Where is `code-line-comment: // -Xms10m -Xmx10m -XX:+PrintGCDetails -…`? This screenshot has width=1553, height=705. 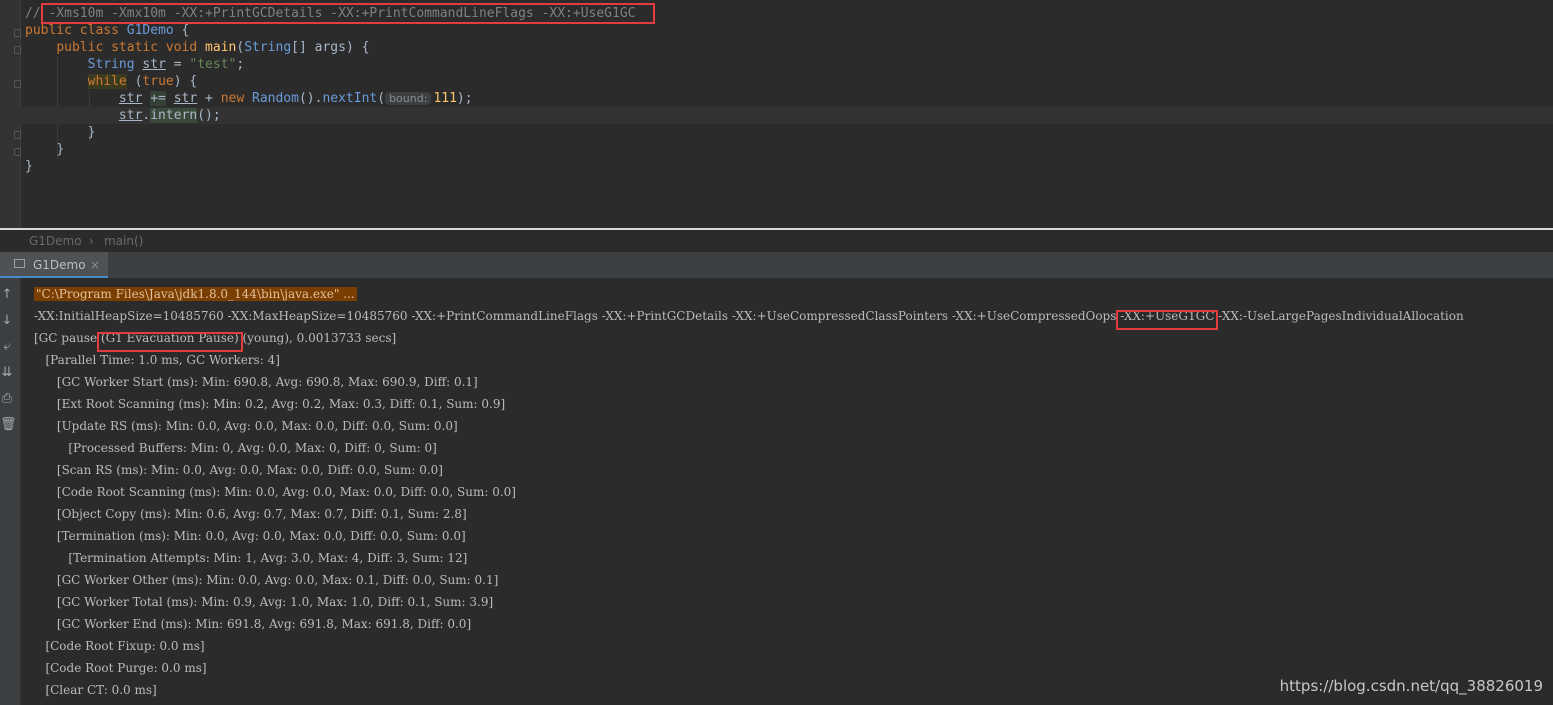
code-line-comment: // -Xms10m -Xmx10m -XX:+PrintGCDetails -… is located at coordinates (330, 13).